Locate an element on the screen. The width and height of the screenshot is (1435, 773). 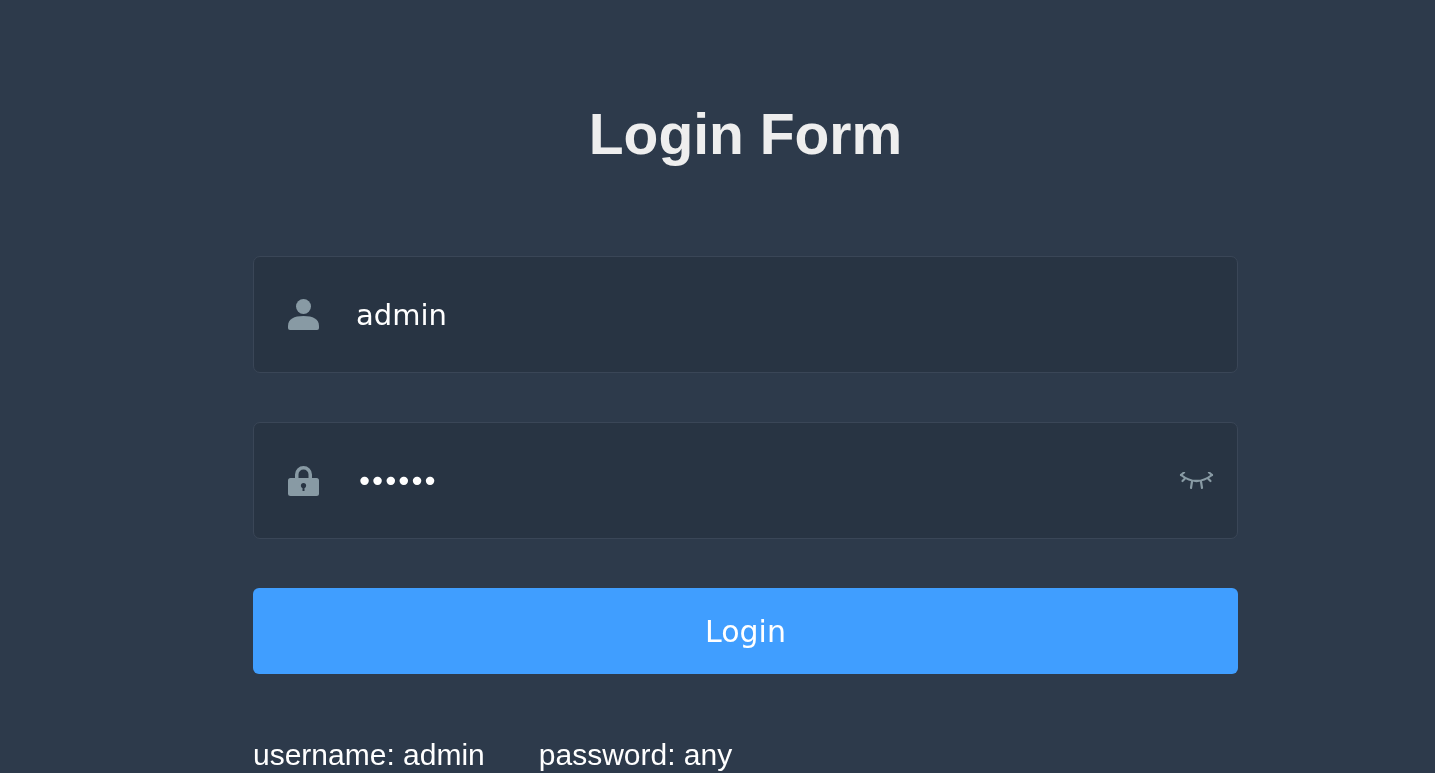
eye-closed-icon is located at coordinates (1196, 481).